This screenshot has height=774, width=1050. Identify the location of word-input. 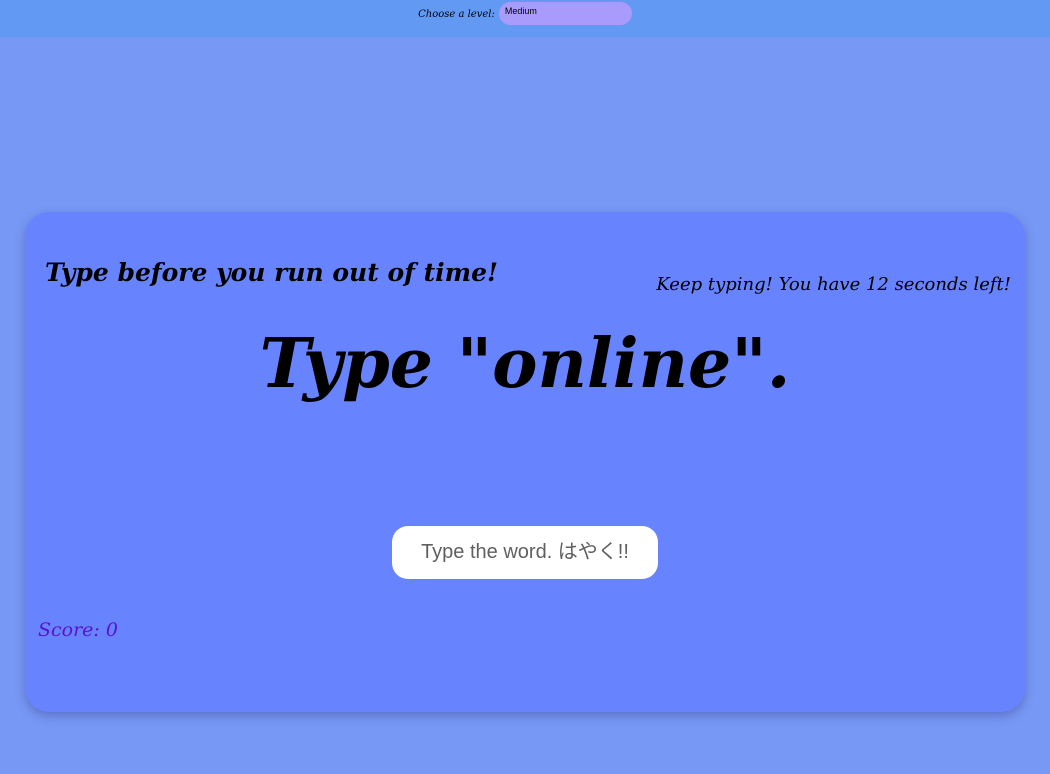
(525, 552).